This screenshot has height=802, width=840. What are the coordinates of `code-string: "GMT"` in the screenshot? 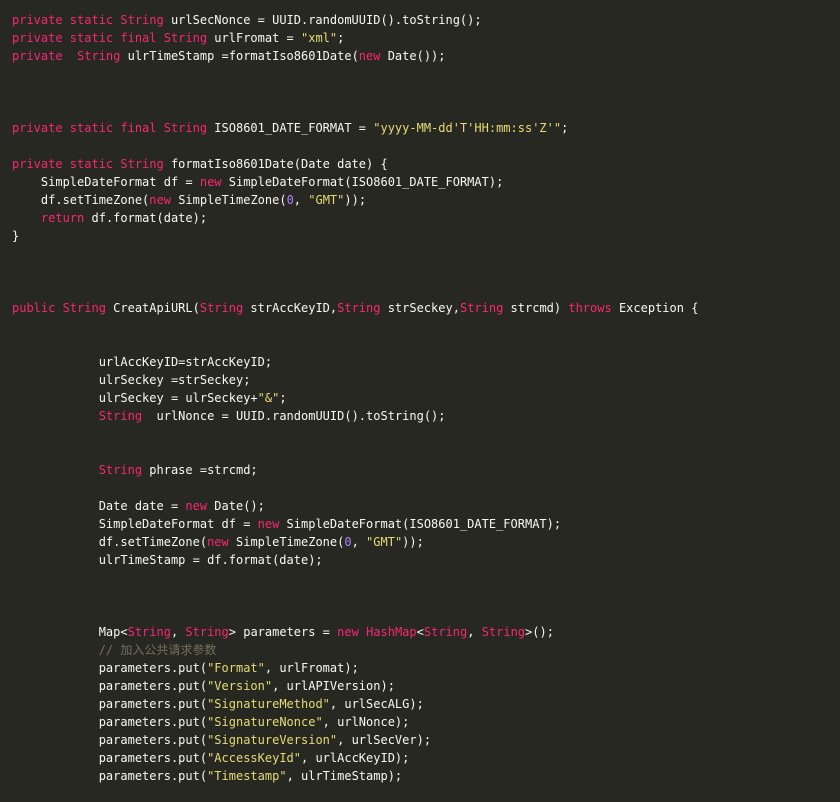 It's located at (384, 542).